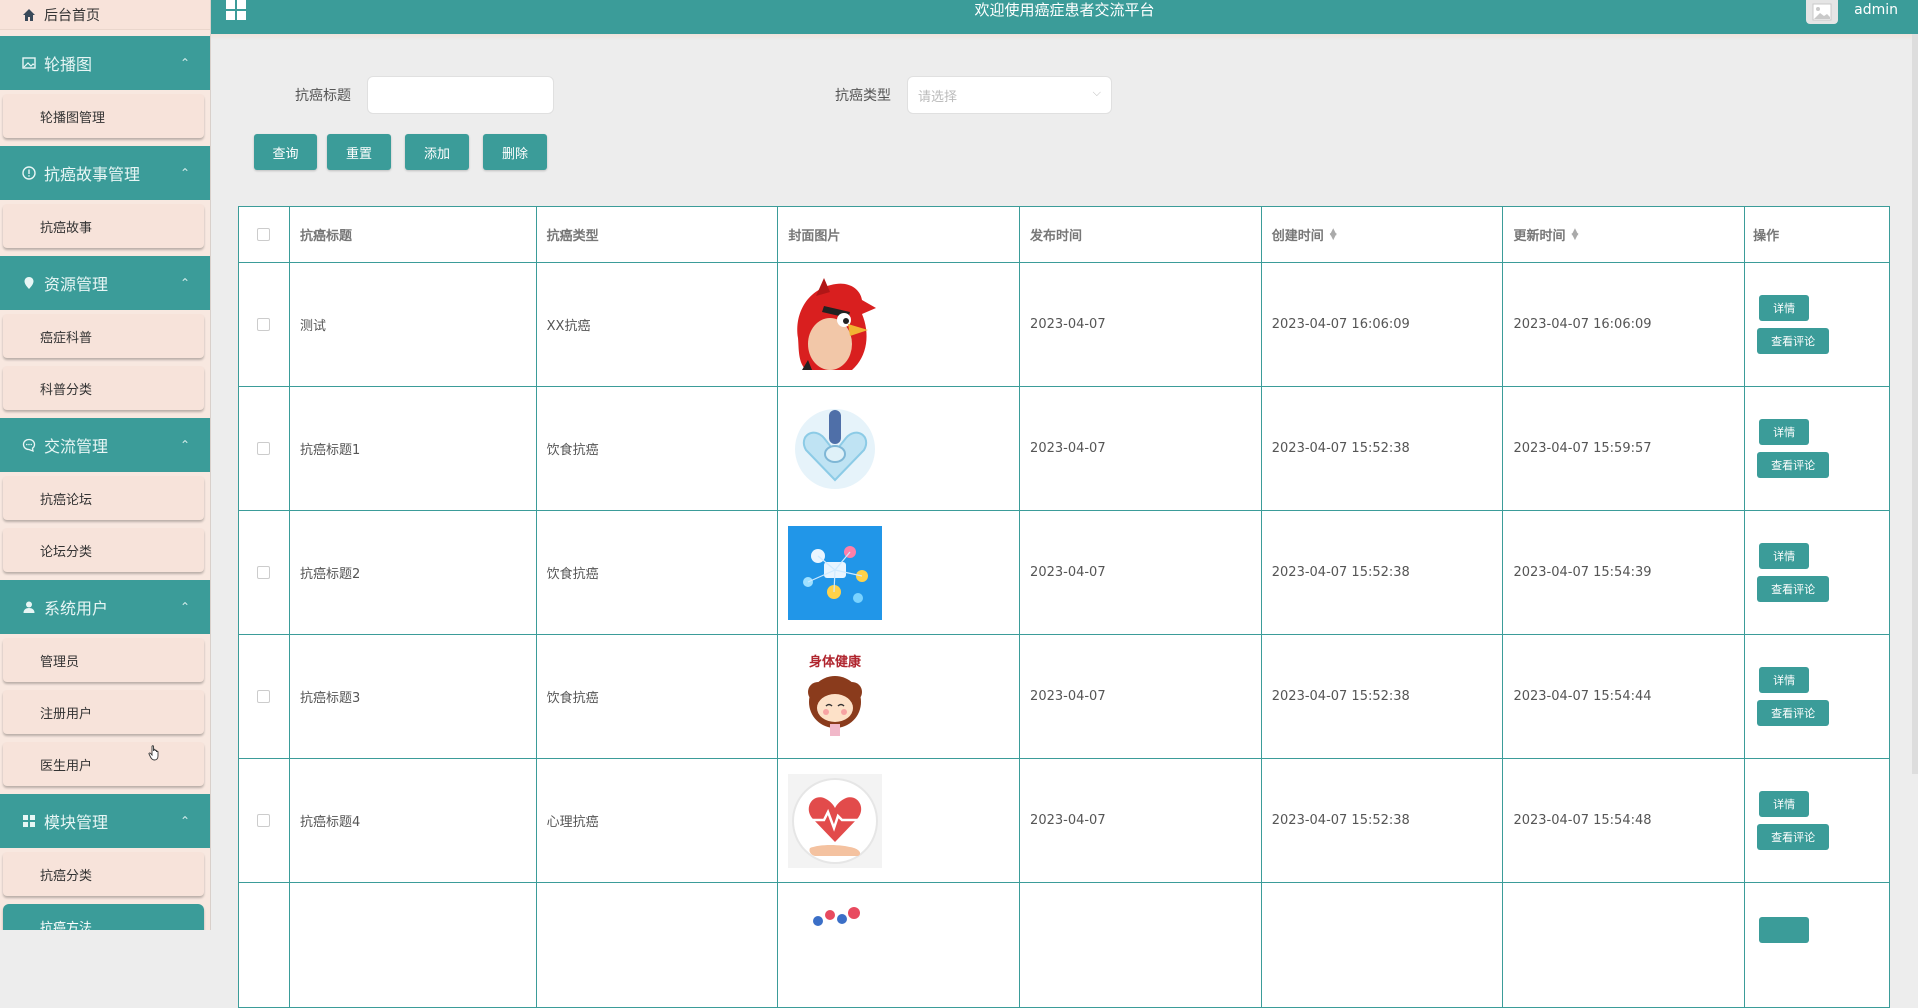 The width and height of the screenshot is (1918, 1008). I want to click on type-cell, so click(658, 945).